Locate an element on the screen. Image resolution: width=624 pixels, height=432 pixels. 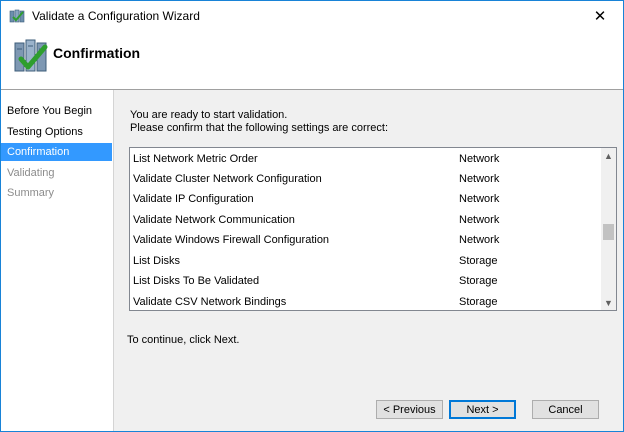
nav-item-testing-options: Testing Options is located at coordinates (56, 132).